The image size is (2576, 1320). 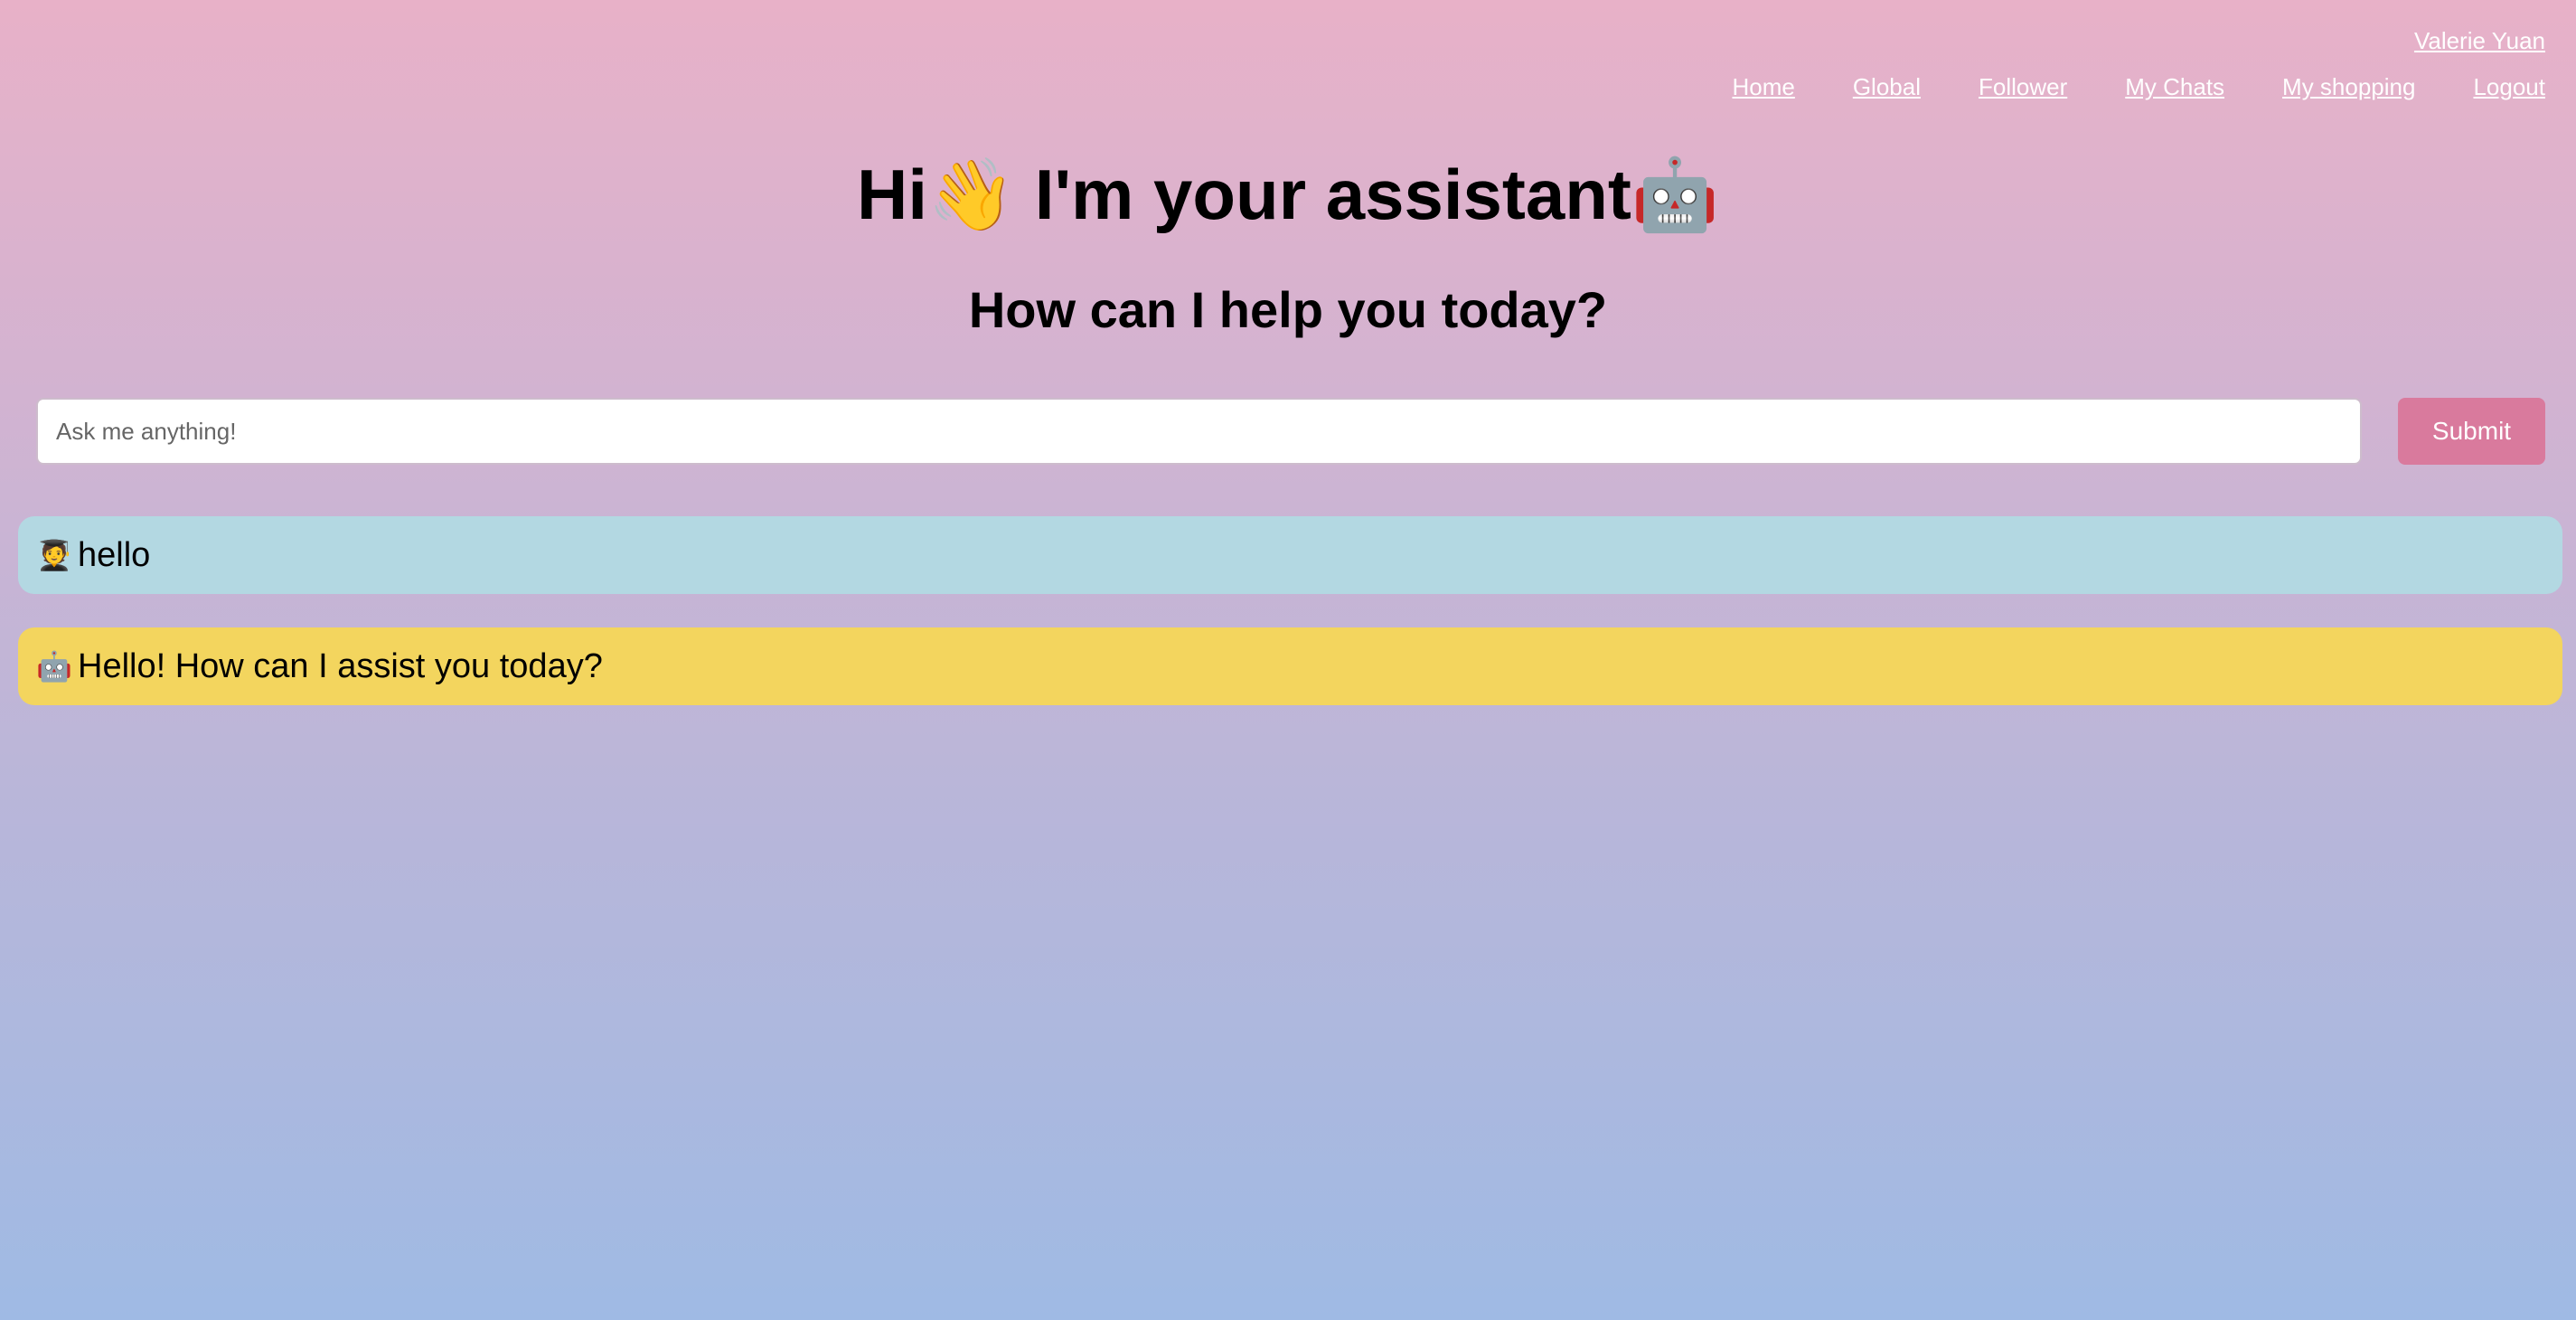 I want to click on nav-logout-link: Logout, so click(x=2509, y=87).